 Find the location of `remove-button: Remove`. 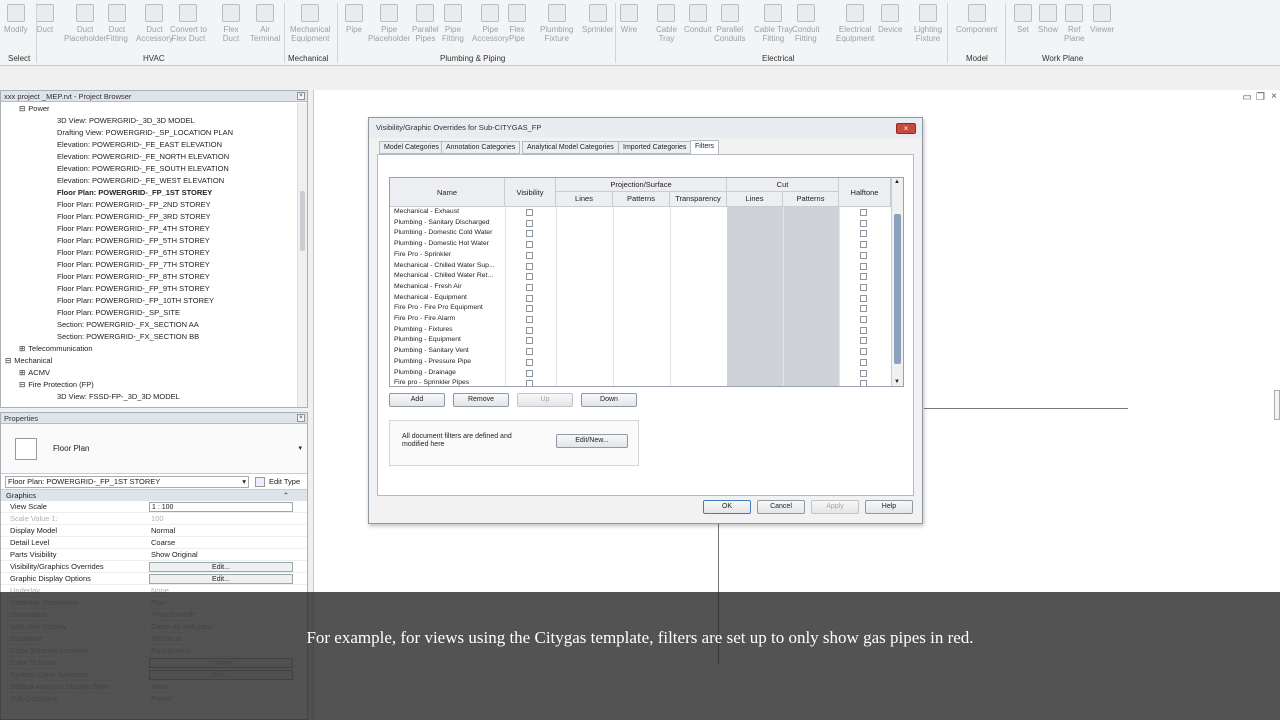

remove-button: Remove is located at coordinates (481, 400).